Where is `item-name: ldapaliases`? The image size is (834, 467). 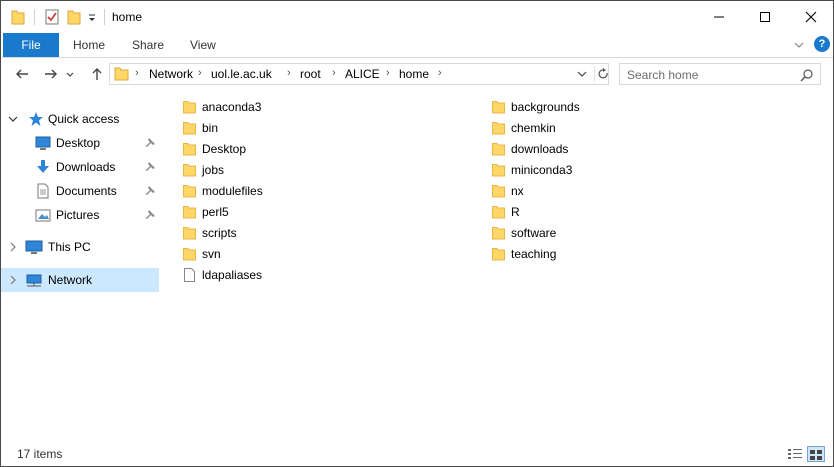 item-name: ldapaliases is located at coordinates (232, 275).